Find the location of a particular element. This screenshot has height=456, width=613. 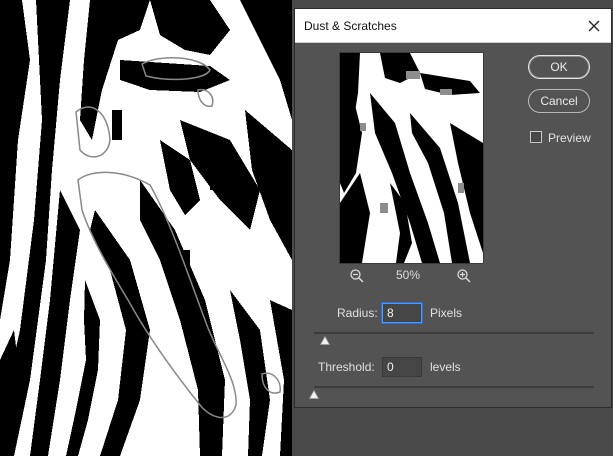

threshold-label: Threshold: is located at coordinates (346, 367).